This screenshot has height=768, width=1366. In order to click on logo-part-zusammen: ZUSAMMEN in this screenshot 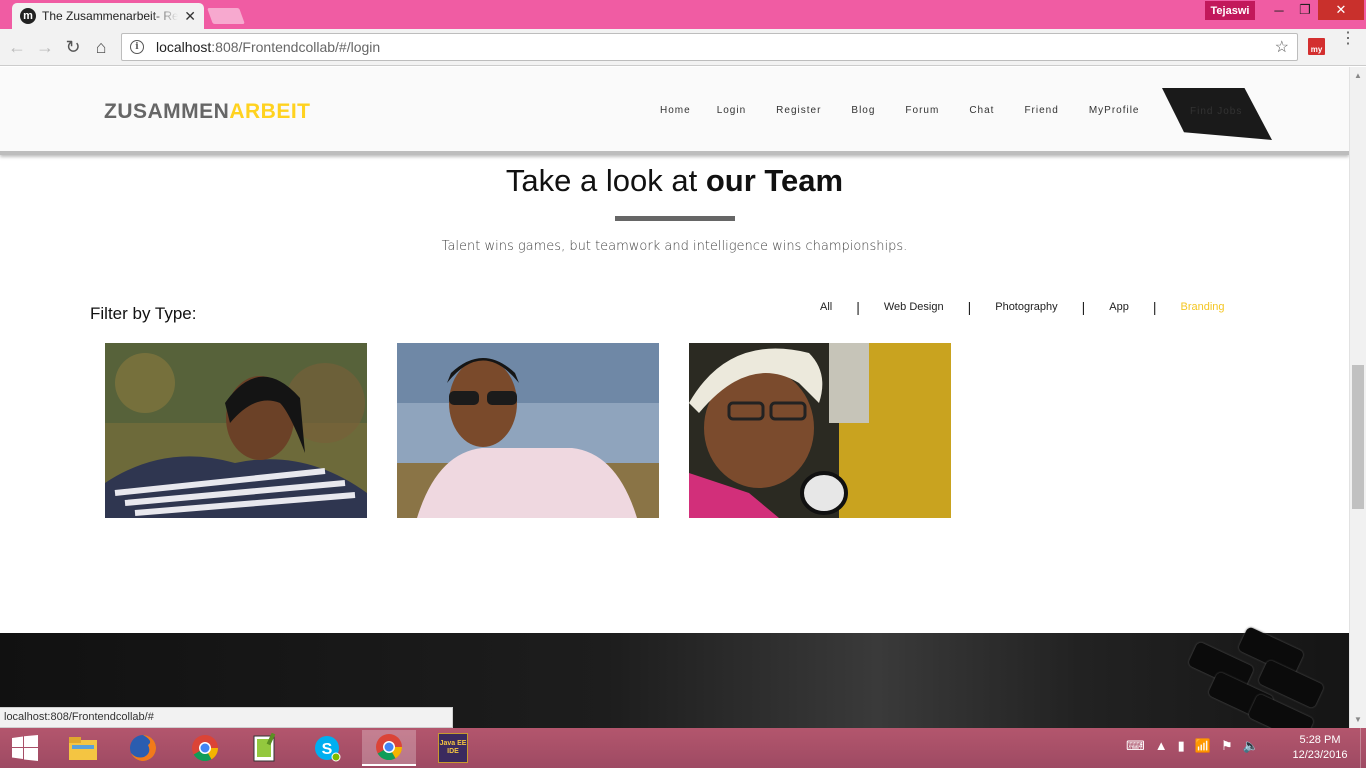, I will do `click(167, 111)`.